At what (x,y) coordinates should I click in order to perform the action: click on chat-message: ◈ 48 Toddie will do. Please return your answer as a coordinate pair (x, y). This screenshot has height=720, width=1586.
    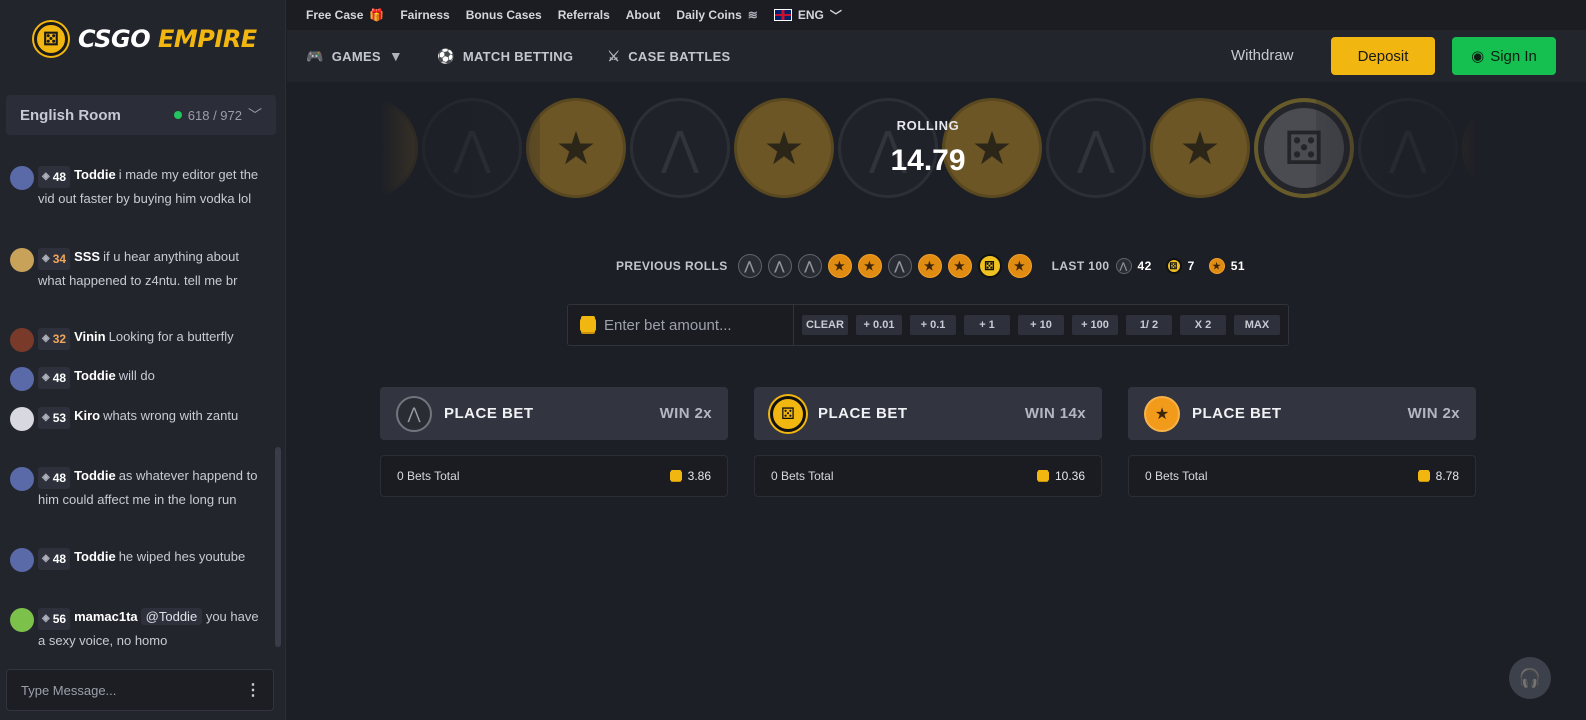
    Looking at the image, I should click on (139, 378).